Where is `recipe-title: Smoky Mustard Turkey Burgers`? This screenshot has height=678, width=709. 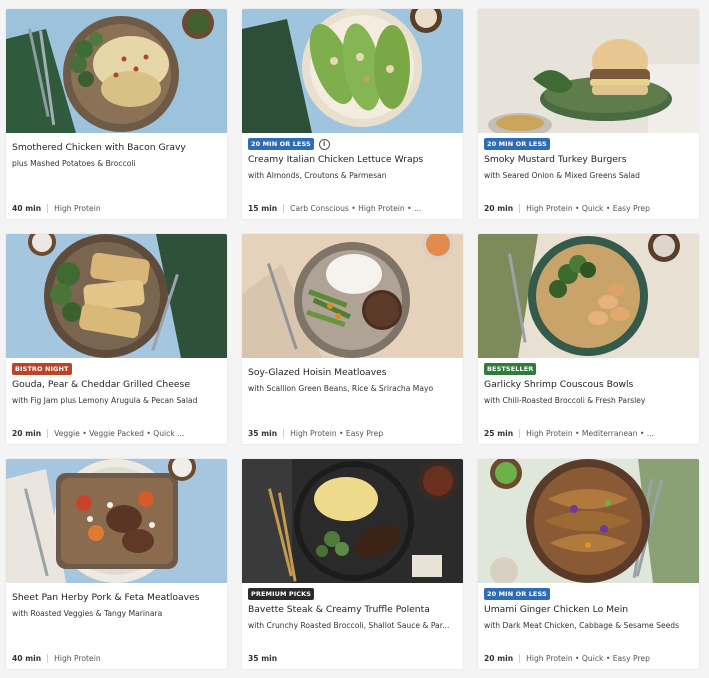
recipe-title: Smoky Mustard Turkey Burgers is located at coordinates (555, 159).